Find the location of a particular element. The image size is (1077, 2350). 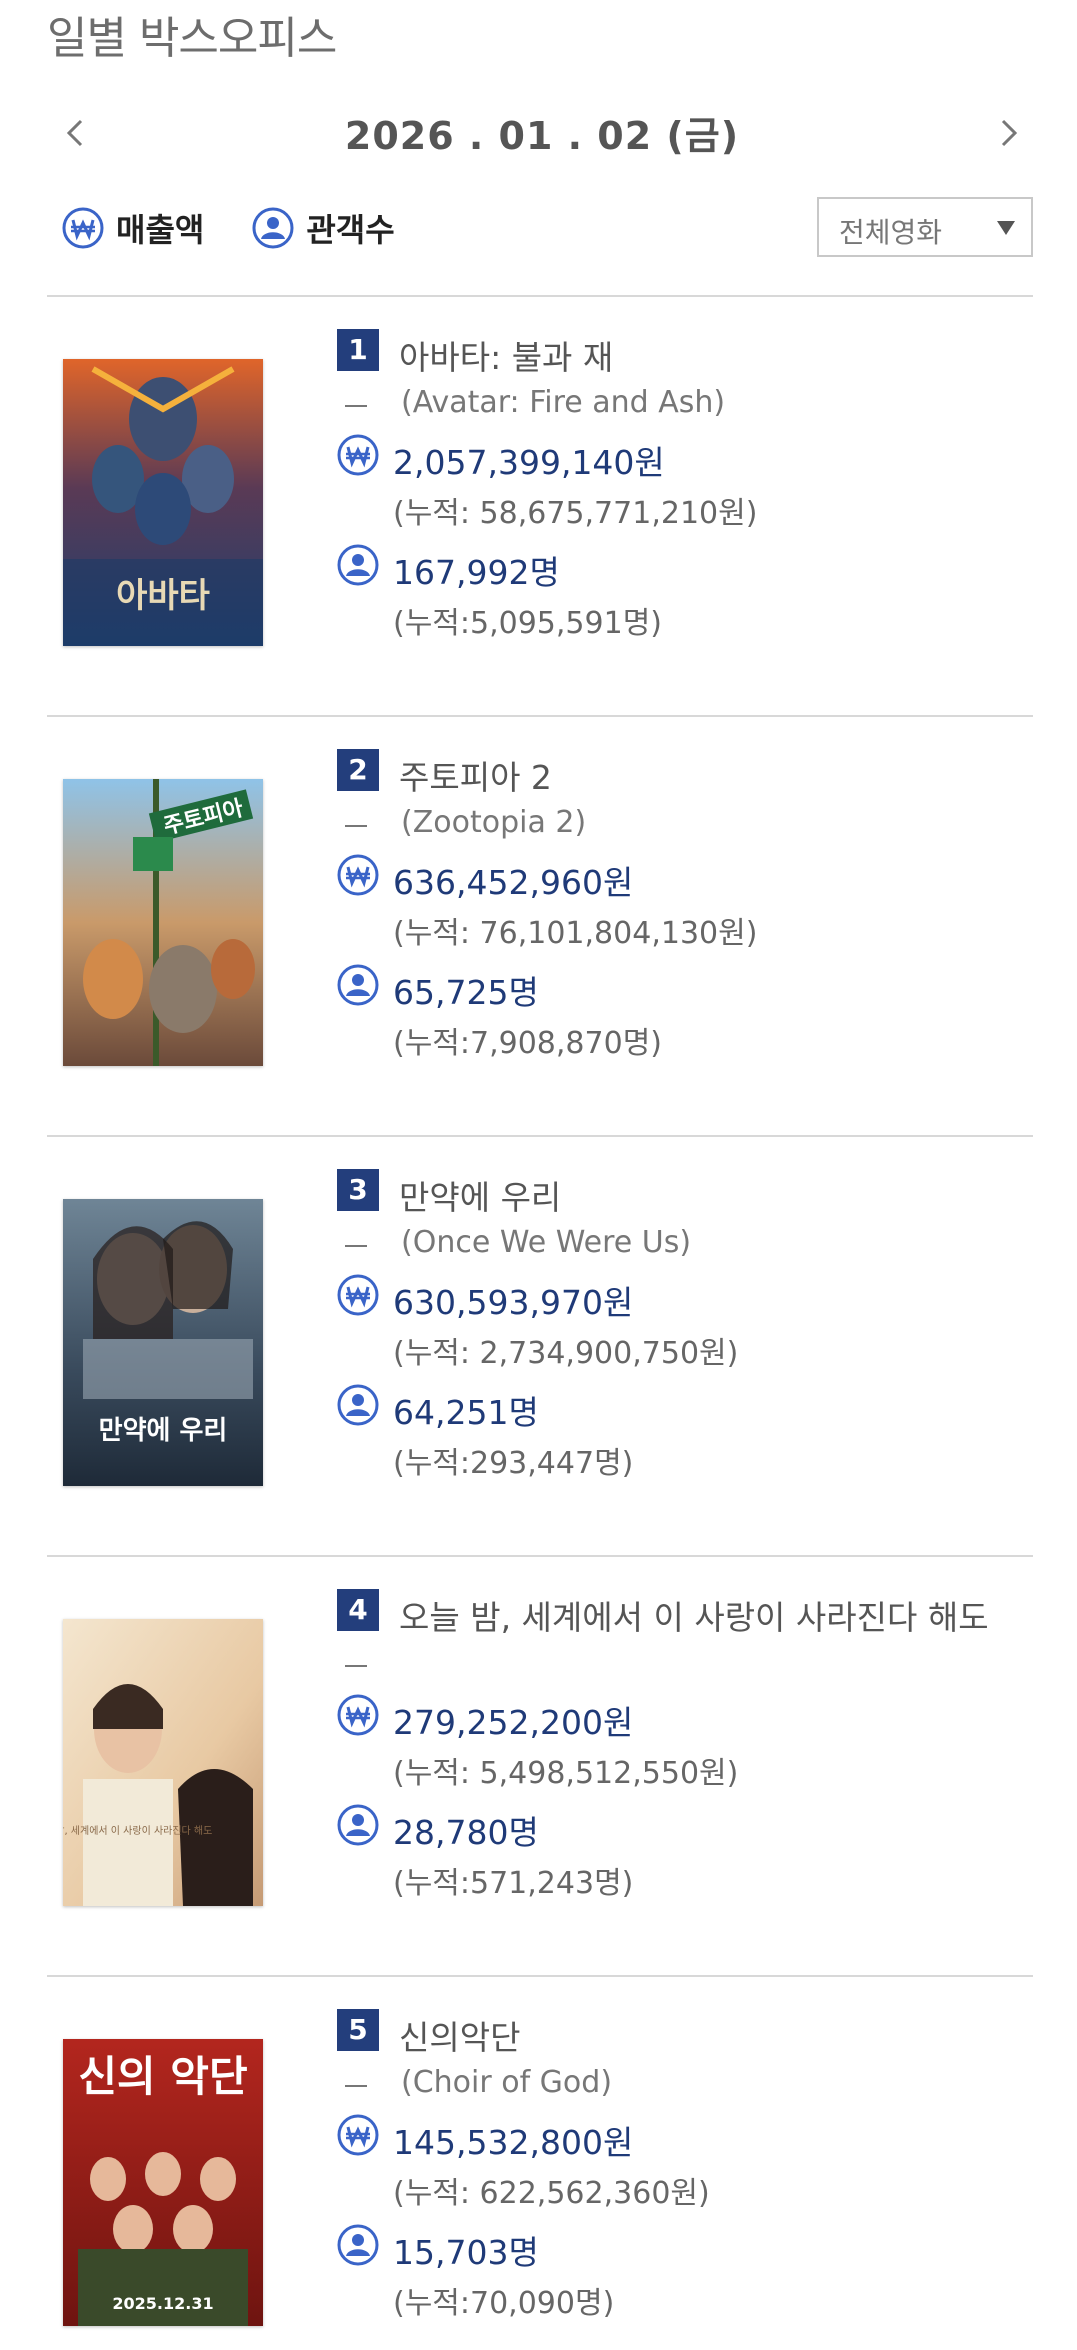

movie-title: 아바타: 불과 재 is located at coordinates (506, 355).